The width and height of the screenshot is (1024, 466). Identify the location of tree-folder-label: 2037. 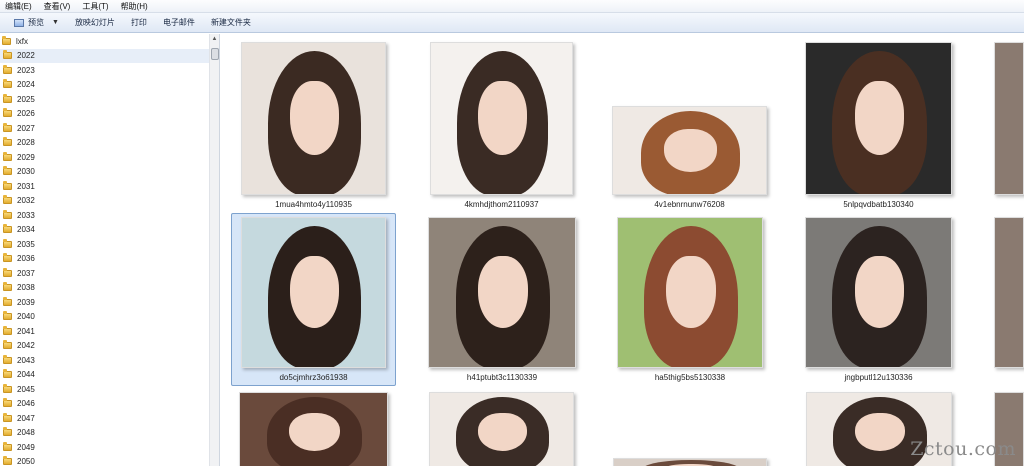
(26, 273).